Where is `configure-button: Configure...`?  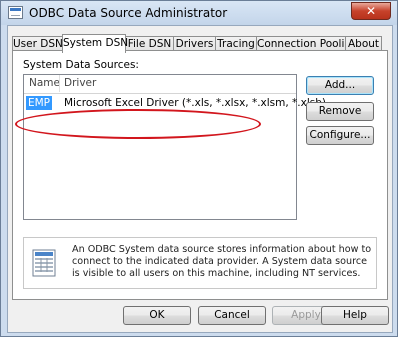 configure-button: Configure... is located at coordinates (340, 135).